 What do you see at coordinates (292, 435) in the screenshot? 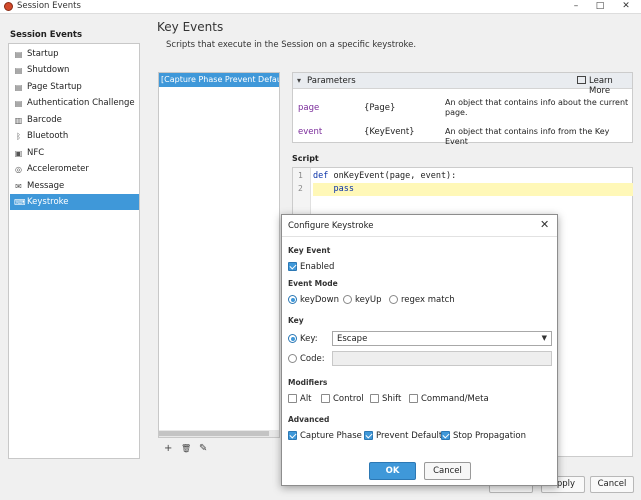
I see `capture-phase-checkbox` at bounding box center [292, 435].